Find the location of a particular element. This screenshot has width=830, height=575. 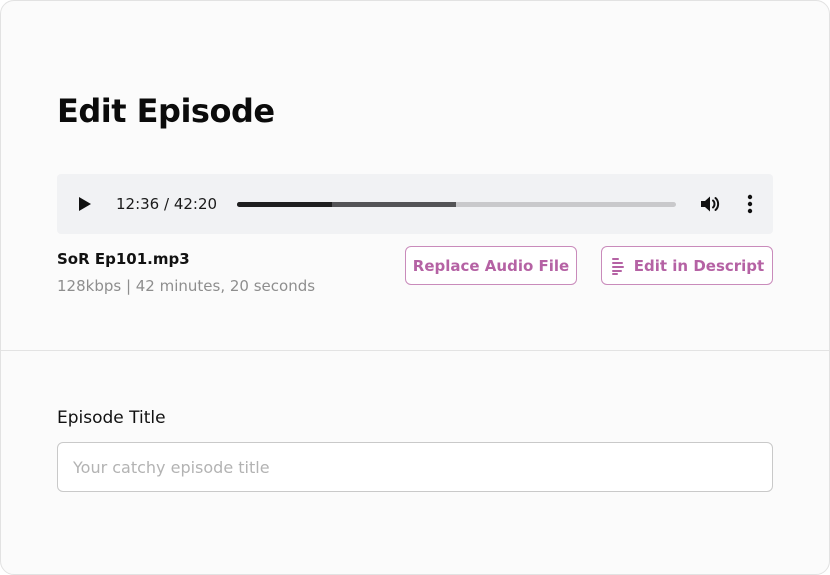

audio-player: 12:36 / 42:20 is located at coordinates (415, 204).